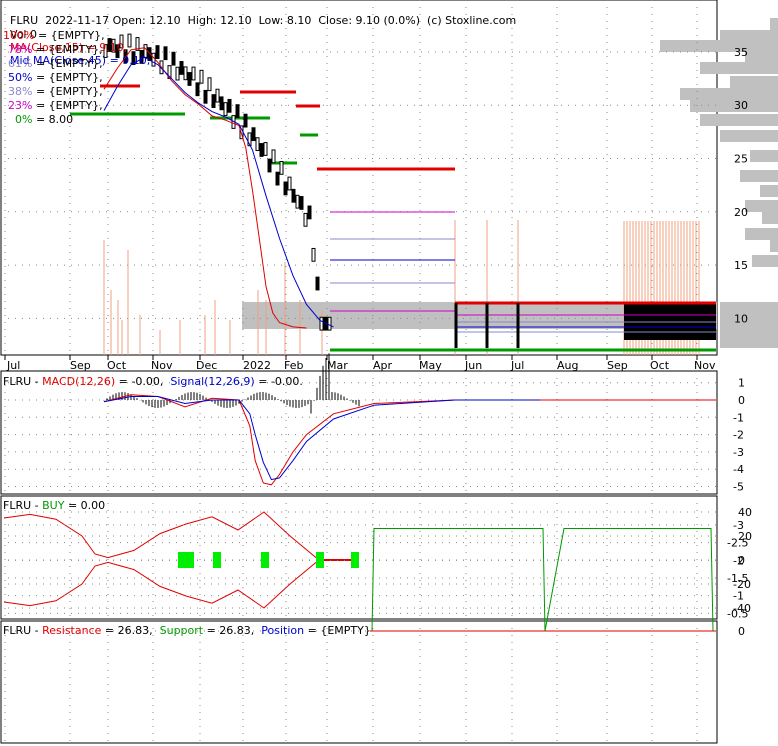 The width and height of the screenshot is (778, 746). I want to click on position-label: Position, so click(283, 630).